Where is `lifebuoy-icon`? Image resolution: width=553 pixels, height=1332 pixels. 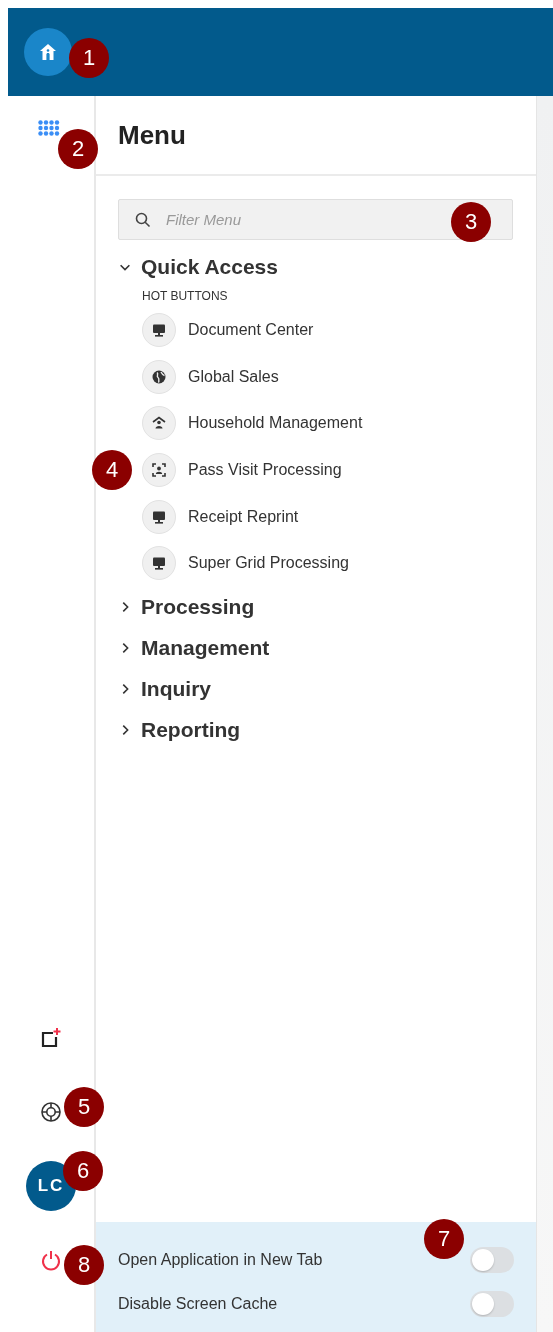
lifebuoy-icon is located at coordinates (51, 1112).